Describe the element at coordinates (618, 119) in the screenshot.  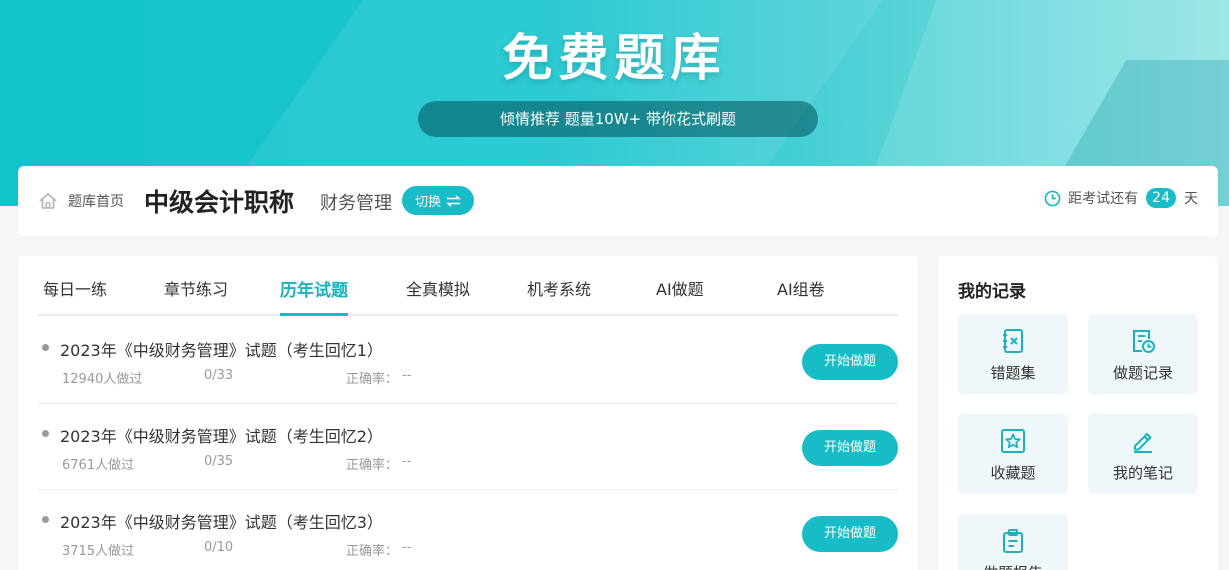
I see `banner-subtitle: 倾情推荐 题量10W+ 带你花式刷题` at that location.